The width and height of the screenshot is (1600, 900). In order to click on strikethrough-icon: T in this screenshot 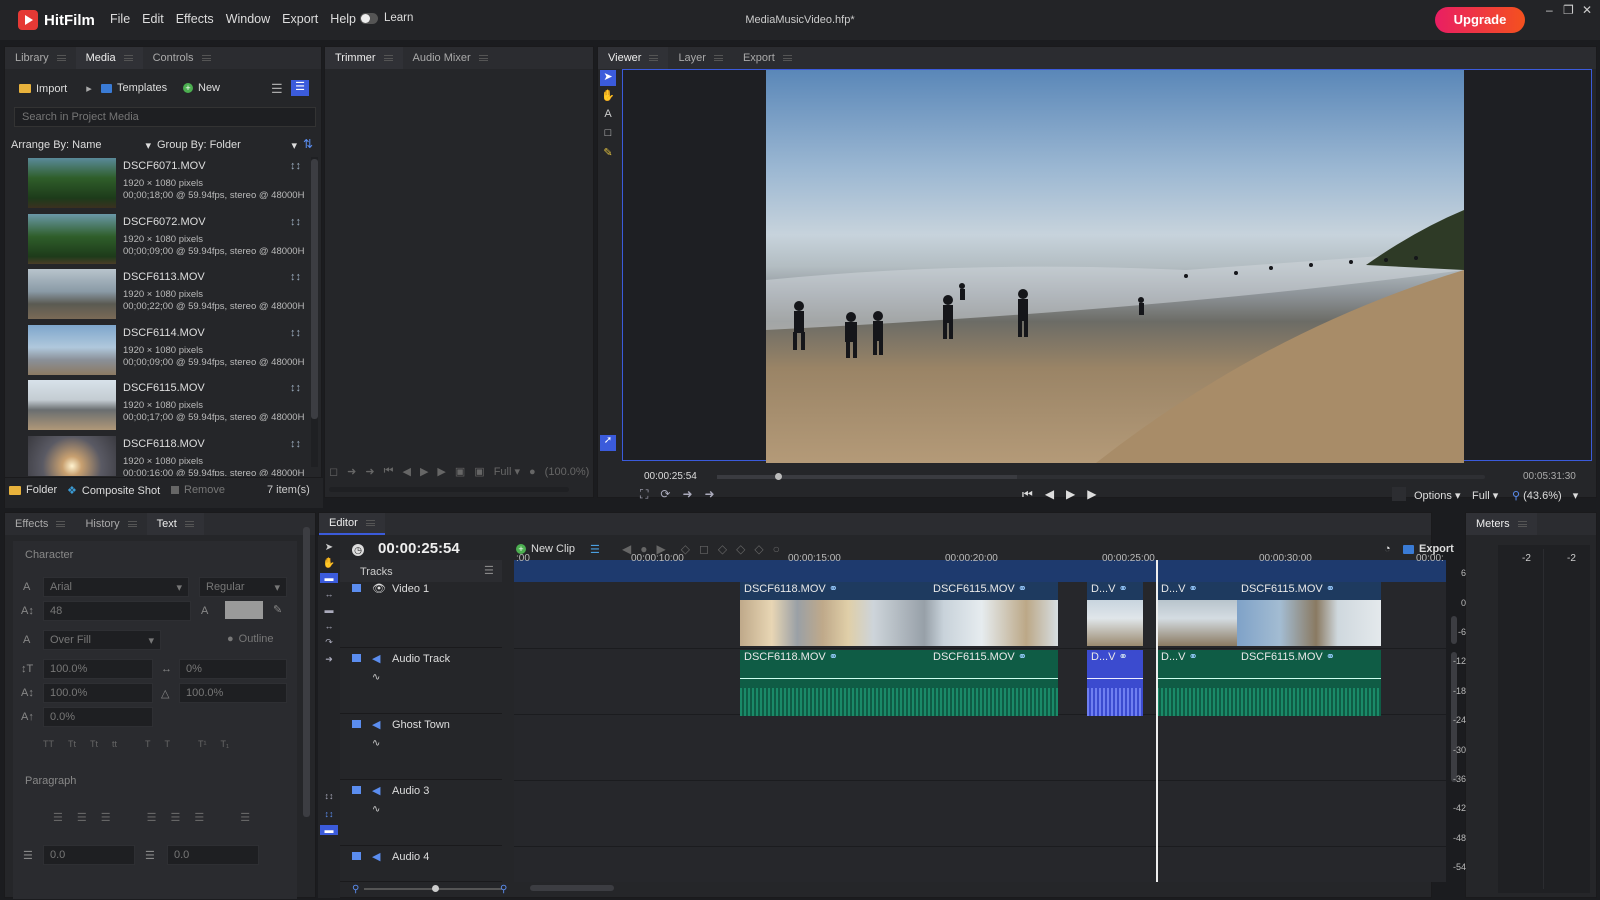, I will do `click(168, 744)`.